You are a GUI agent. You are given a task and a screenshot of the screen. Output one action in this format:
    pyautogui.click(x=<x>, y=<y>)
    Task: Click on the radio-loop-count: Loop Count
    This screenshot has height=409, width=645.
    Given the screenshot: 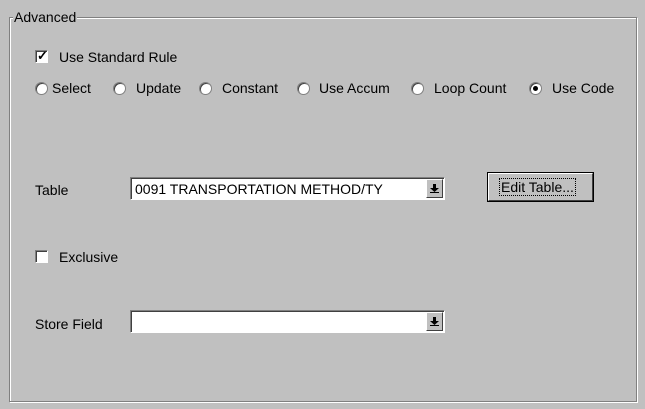 What is the action you would take?
    pyautogui.click(x=466, y=88)
    